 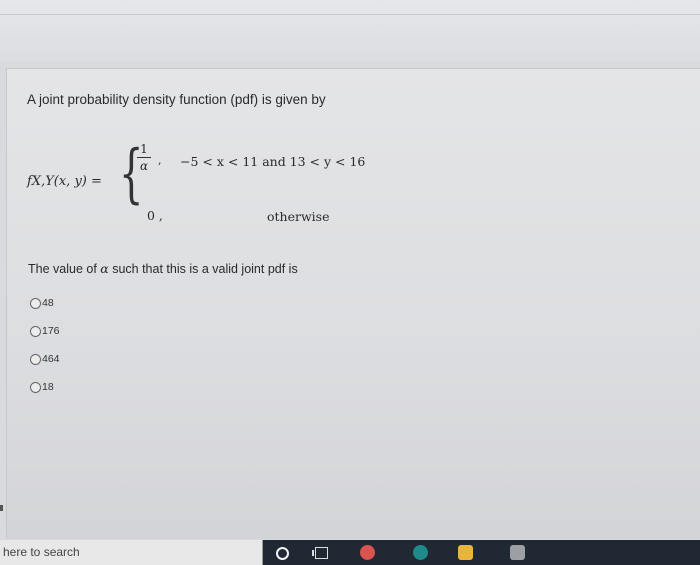 I want to click on answer-options: 48 176 464 18, so click(x=45, y=345).